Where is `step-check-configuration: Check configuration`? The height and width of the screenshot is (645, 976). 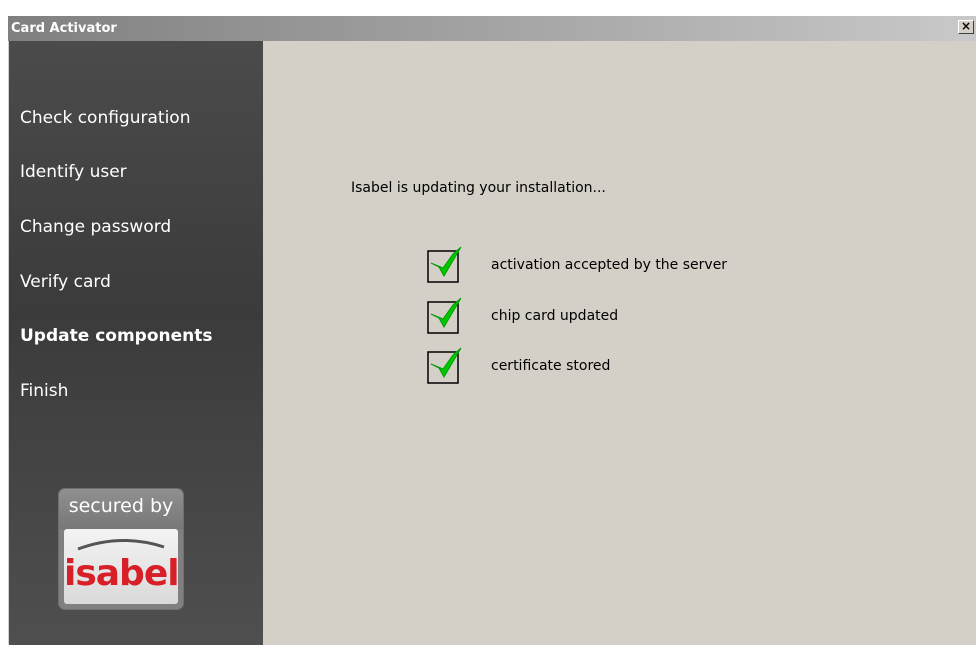
step-check-configuration: Check configuration is located at coordinates (105, 118).